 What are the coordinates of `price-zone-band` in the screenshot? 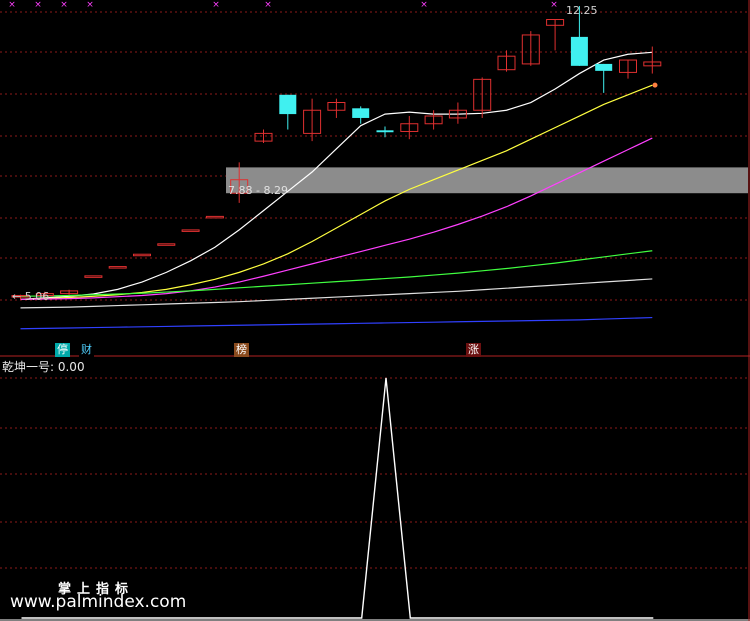 It's located at (487, 180).